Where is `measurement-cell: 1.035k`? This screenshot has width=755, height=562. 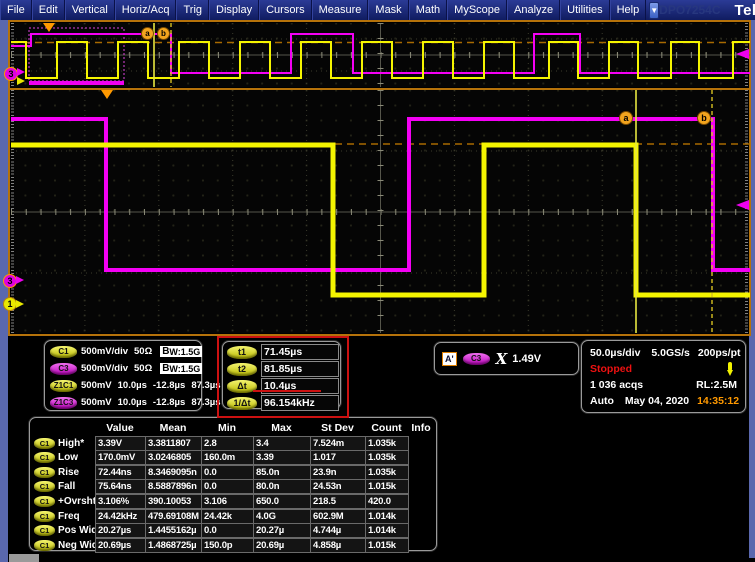 measurement-cell: 1.035k is located at coordinates (387, 458).